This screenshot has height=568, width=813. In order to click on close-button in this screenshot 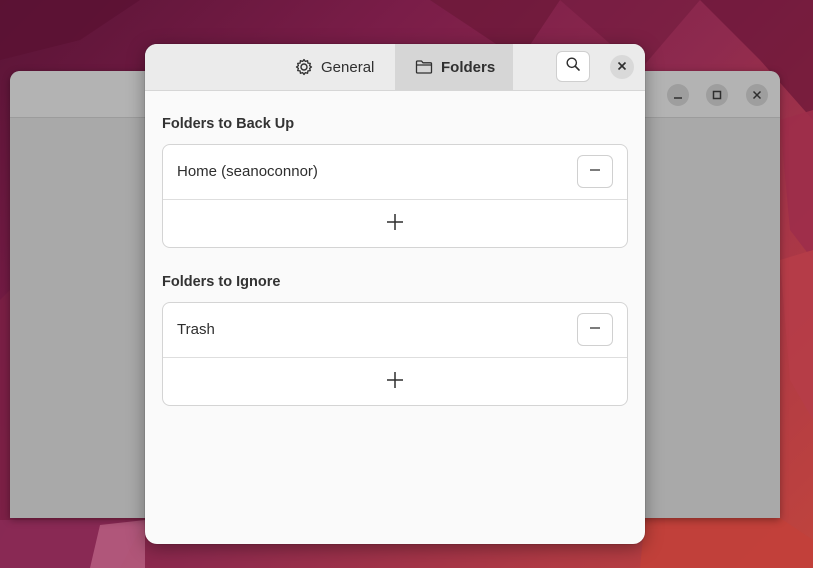, I will do `click(622, 67)`.